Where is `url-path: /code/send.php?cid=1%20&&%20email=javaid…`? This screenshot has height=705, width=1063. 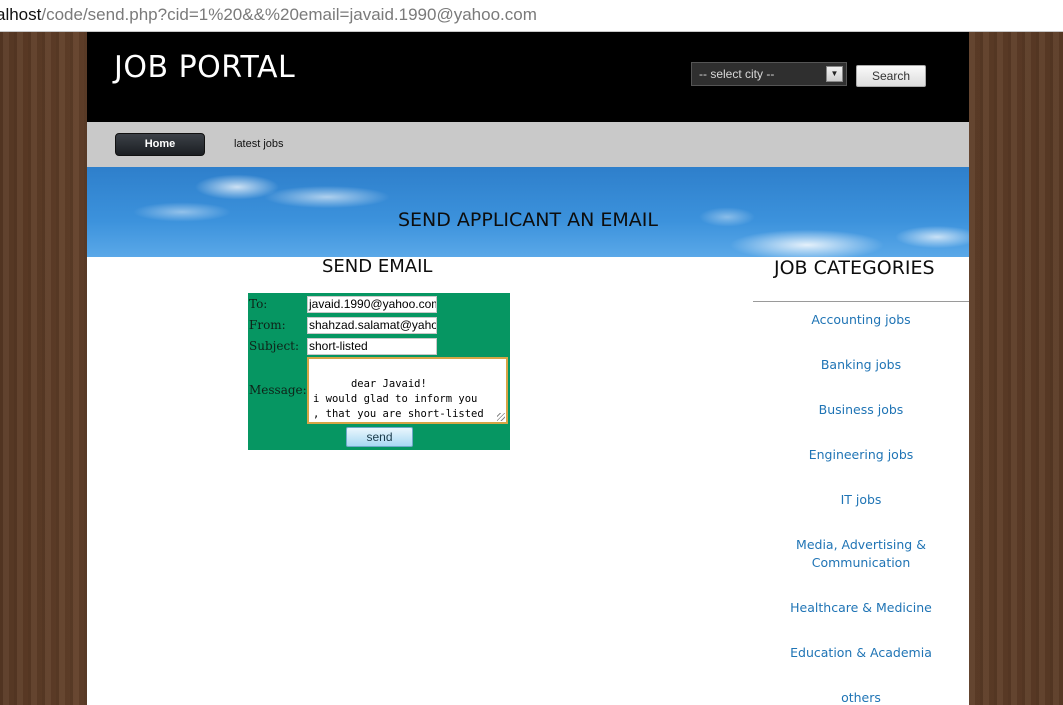
url-path: /code/send.php?cid=1%20&&%20email=javaid… is located at coordinates (289, 14).